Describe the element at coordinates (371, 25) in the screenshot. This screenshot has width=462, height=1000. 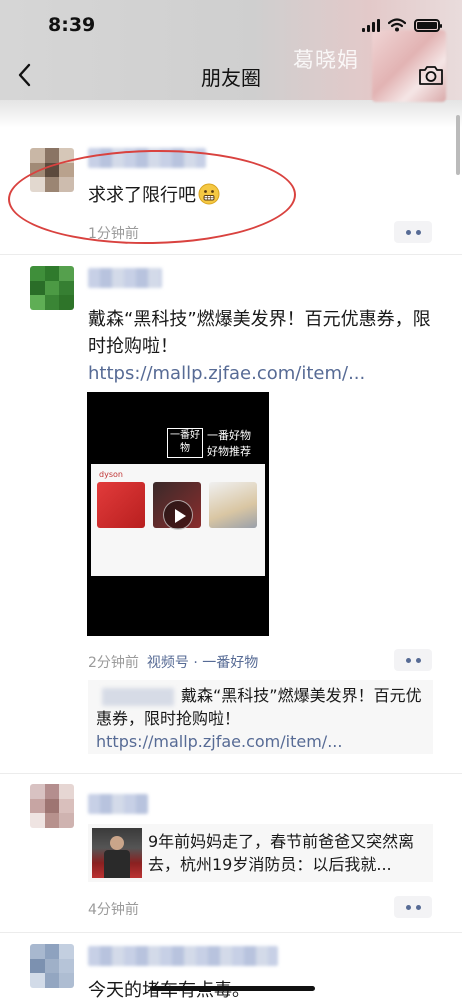
I see `cellular-signal-icon` at that location.